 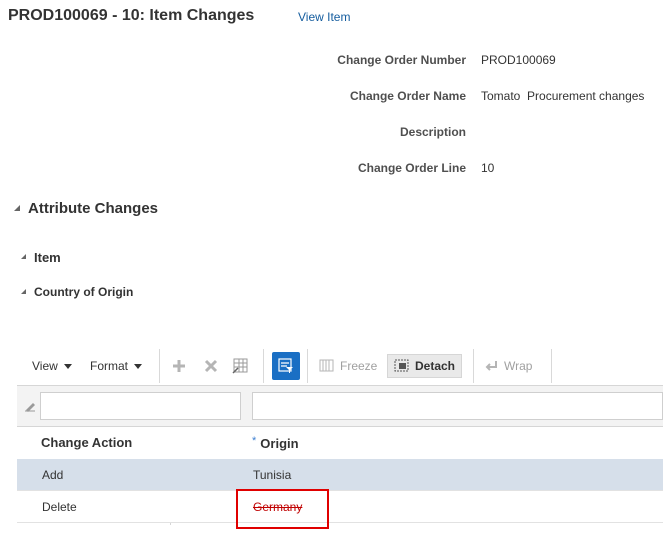 I want to click on change-action-cell: Add, so click(x=53, y=475).